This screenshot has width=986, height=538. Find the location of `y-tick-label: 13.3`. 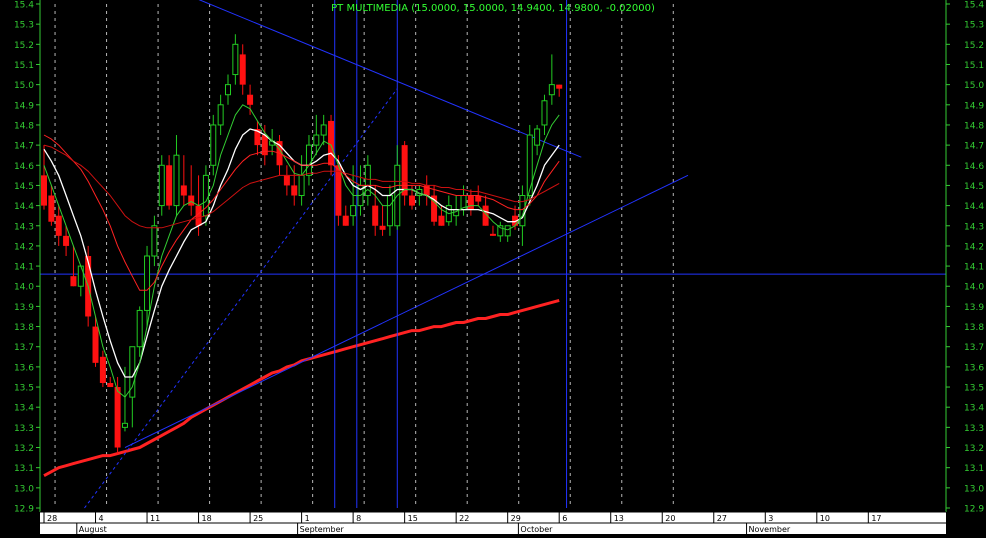

y-tick-label: 13.3 is located at coordinates (24, 429).